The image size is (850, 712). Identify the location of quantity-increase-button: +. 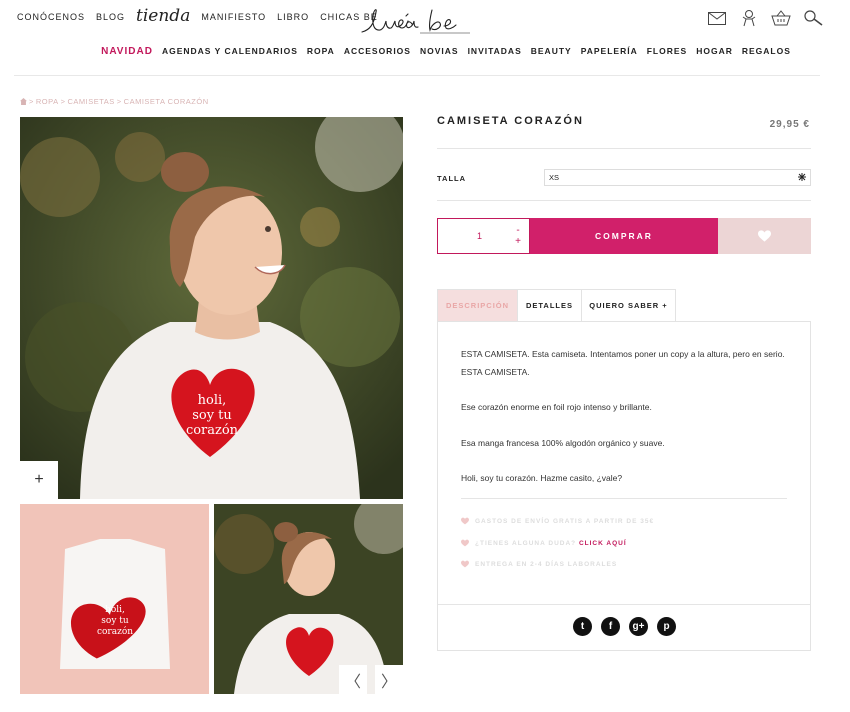
(518, 241).